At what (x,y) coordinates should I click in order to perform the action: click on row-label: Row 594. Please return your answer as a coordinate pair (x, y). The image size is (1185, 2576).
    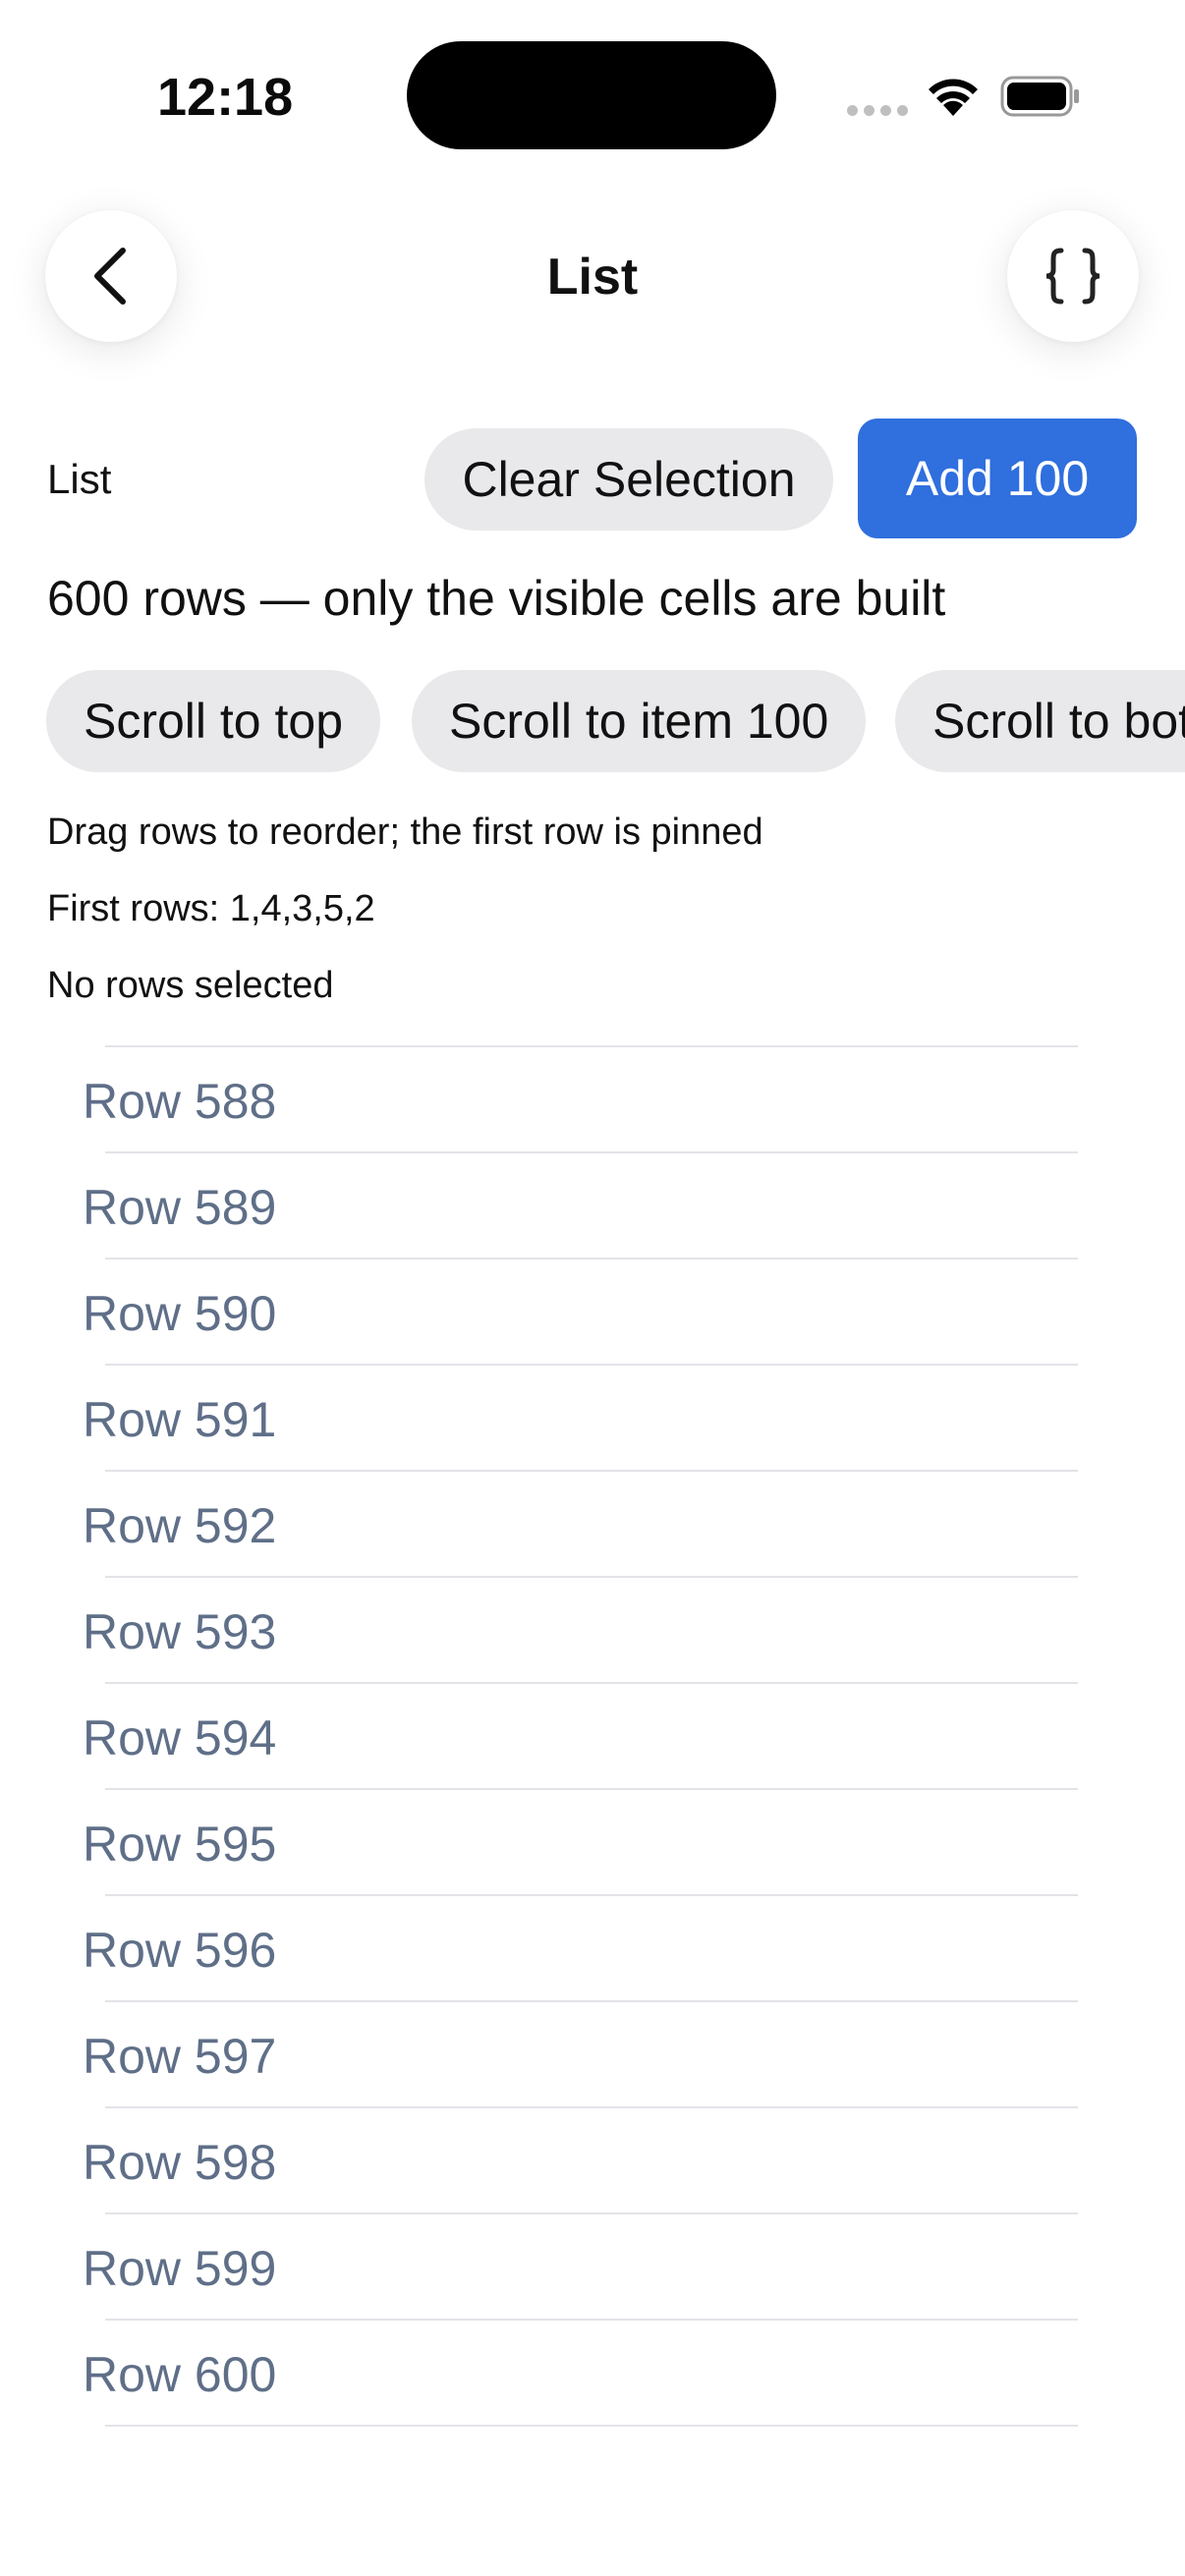
    Looking at the image, I should click on (180, 1737).